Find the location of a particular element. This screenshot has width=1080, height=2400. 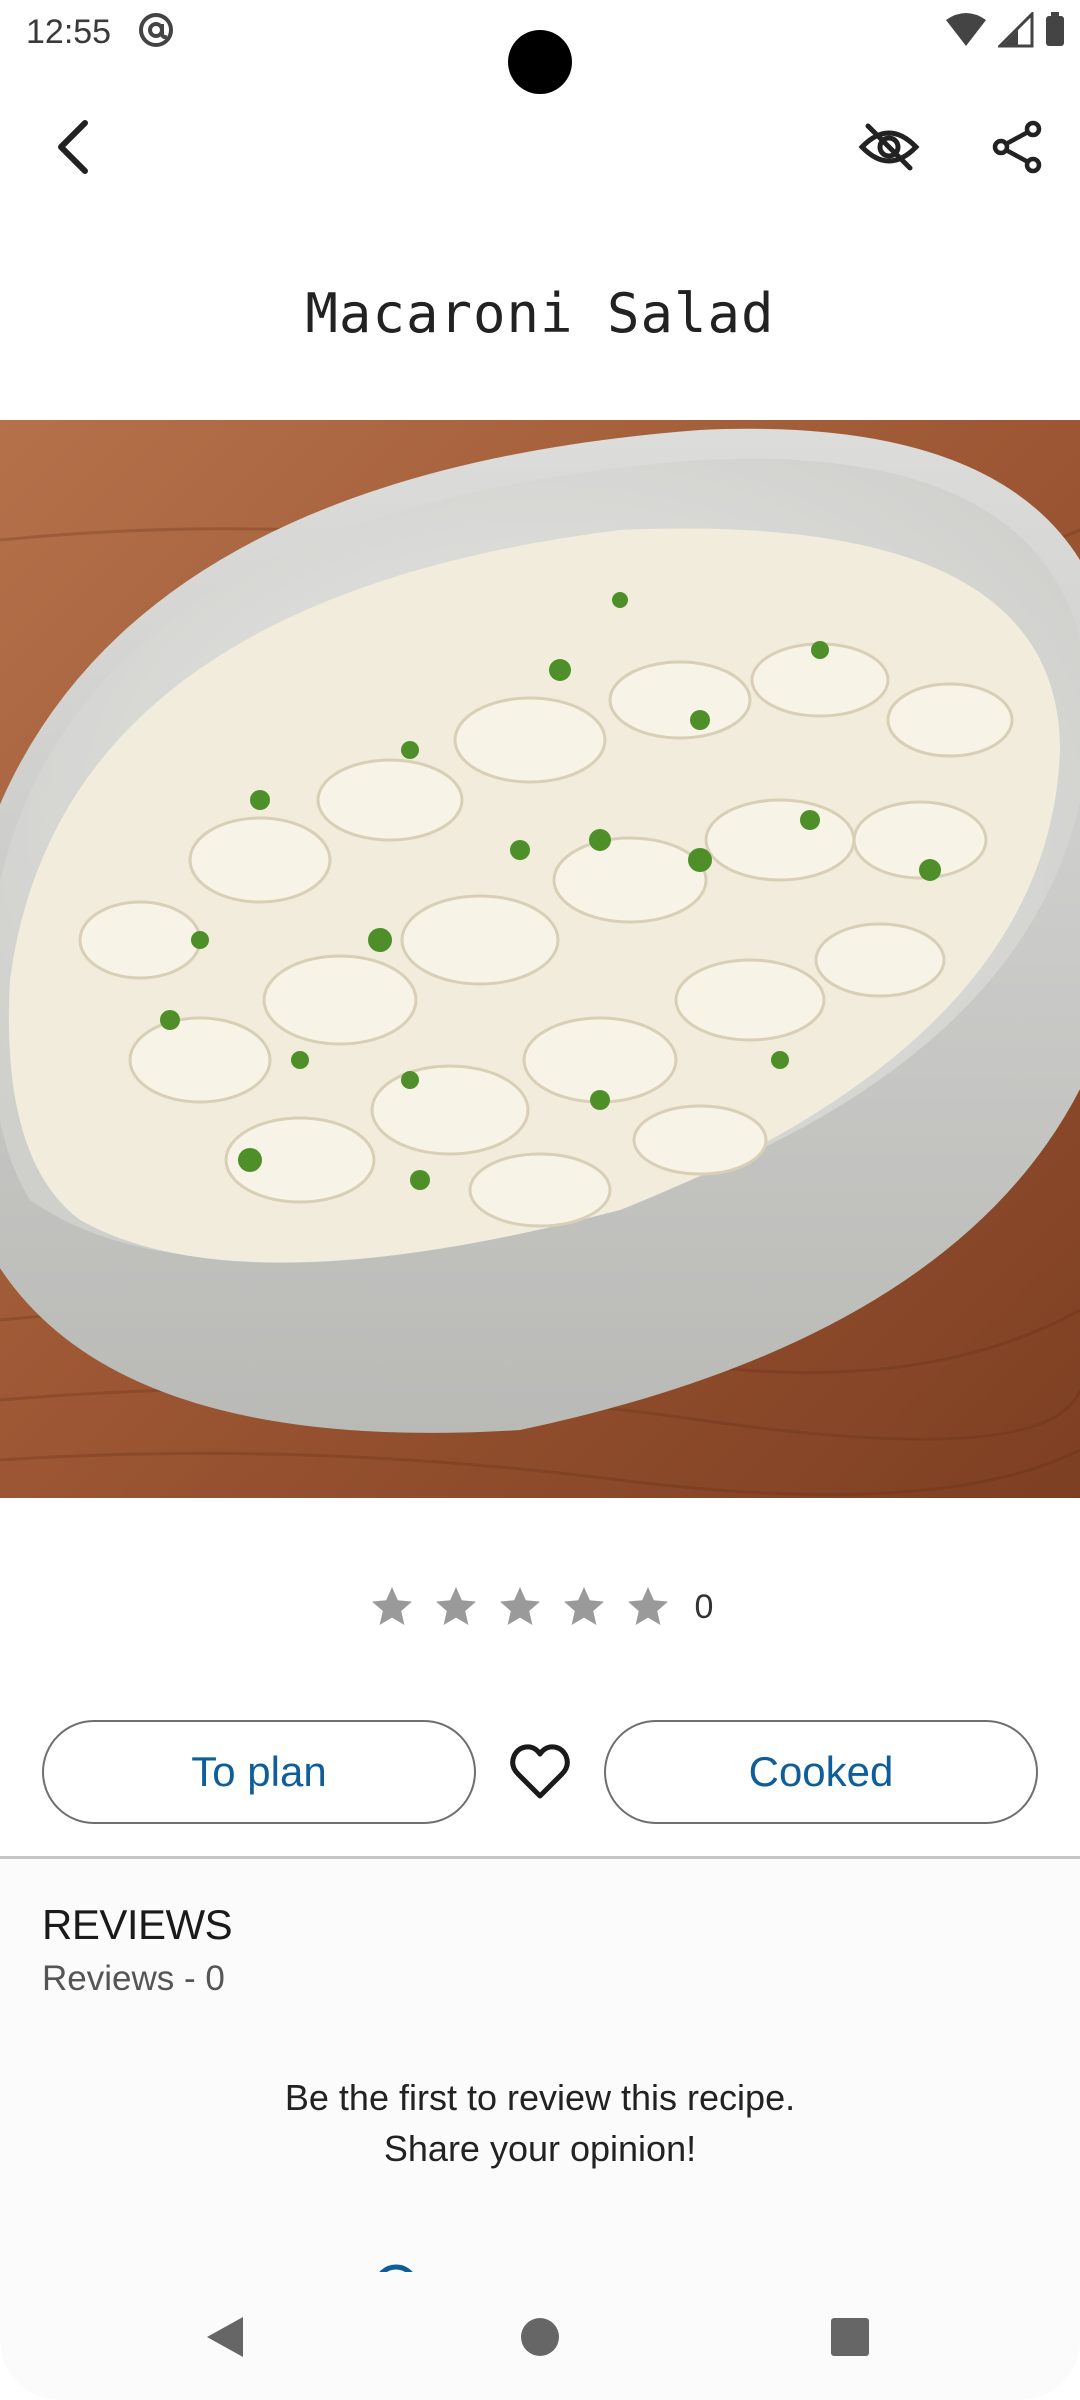

square-recents-icon is located at coordinates (850, 2337).